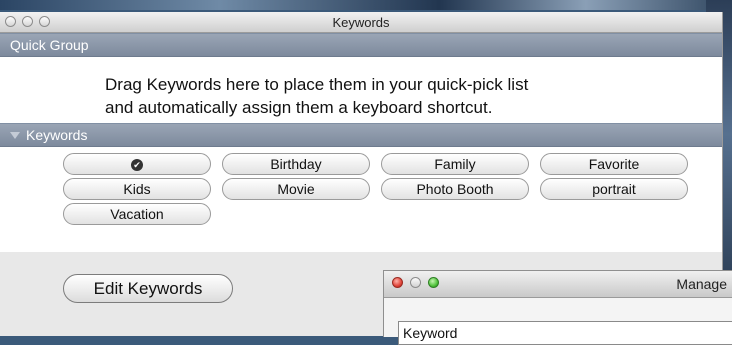 This screenshot has width=732, height=345. I want to click on keyword-chip-photo-booth: Photo Booth, so click(455, 189).